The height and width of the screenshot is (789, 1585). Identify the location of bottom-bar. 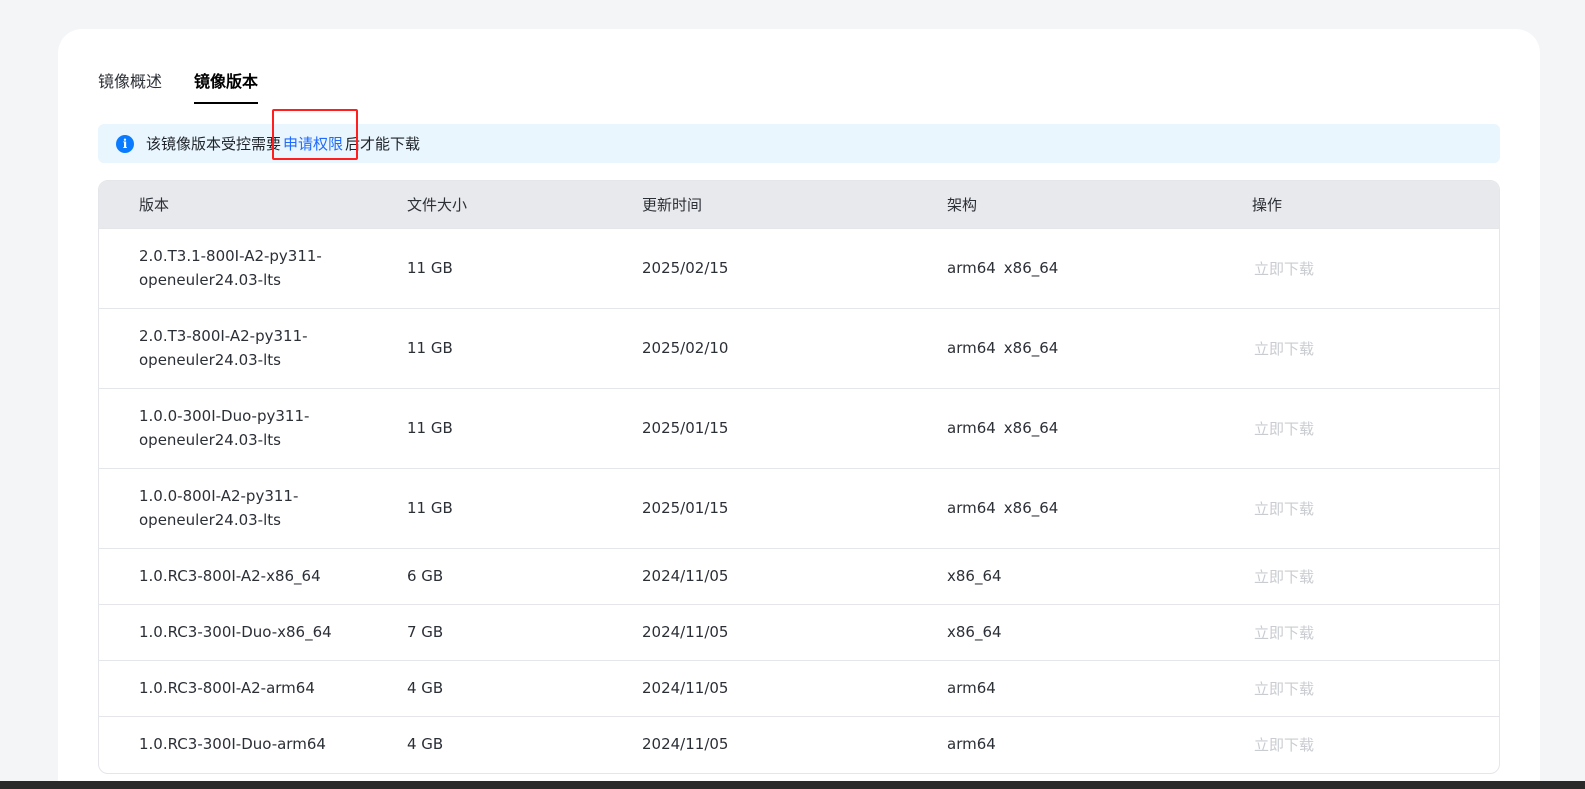
(792, 785).